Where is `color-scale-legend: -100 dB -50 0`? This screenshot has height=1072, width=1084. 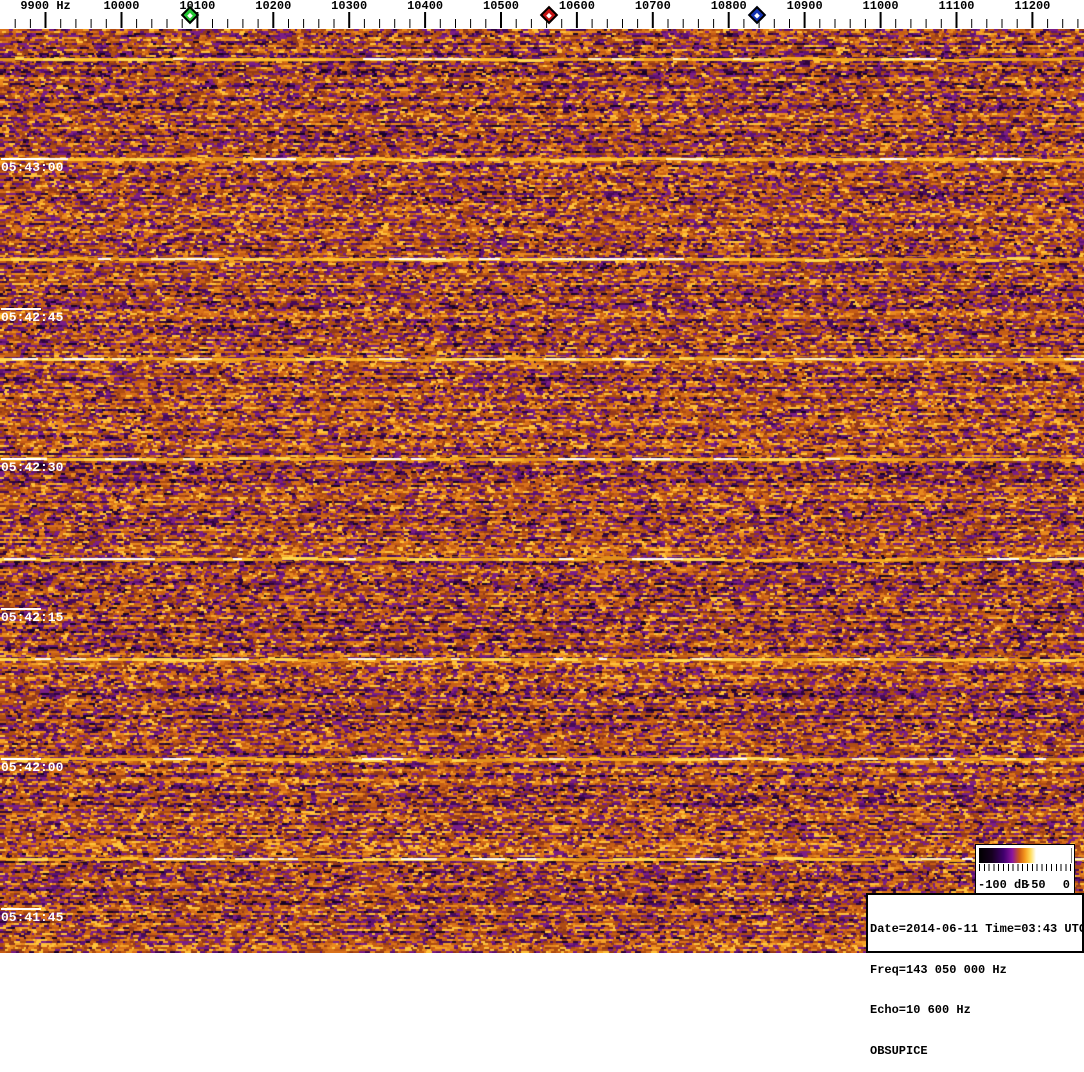
color-scale-legend: -100 dB -50 0 is located at coordinates (1025, 869).